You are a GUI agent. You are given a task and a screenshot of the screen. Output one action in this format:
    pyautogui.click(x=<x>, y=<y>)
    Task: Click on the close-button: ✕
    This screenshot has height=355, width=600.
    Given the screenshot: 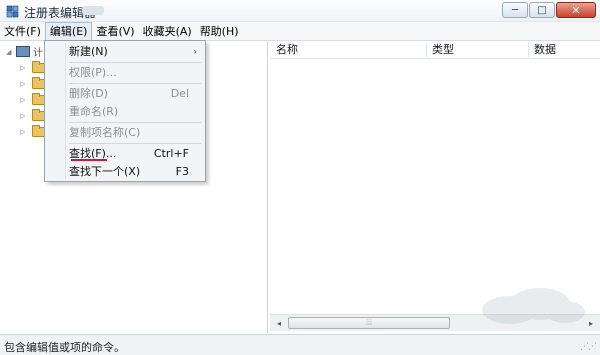 What is the action you would take?
    pyautogui.click(x=576, y=10)
    